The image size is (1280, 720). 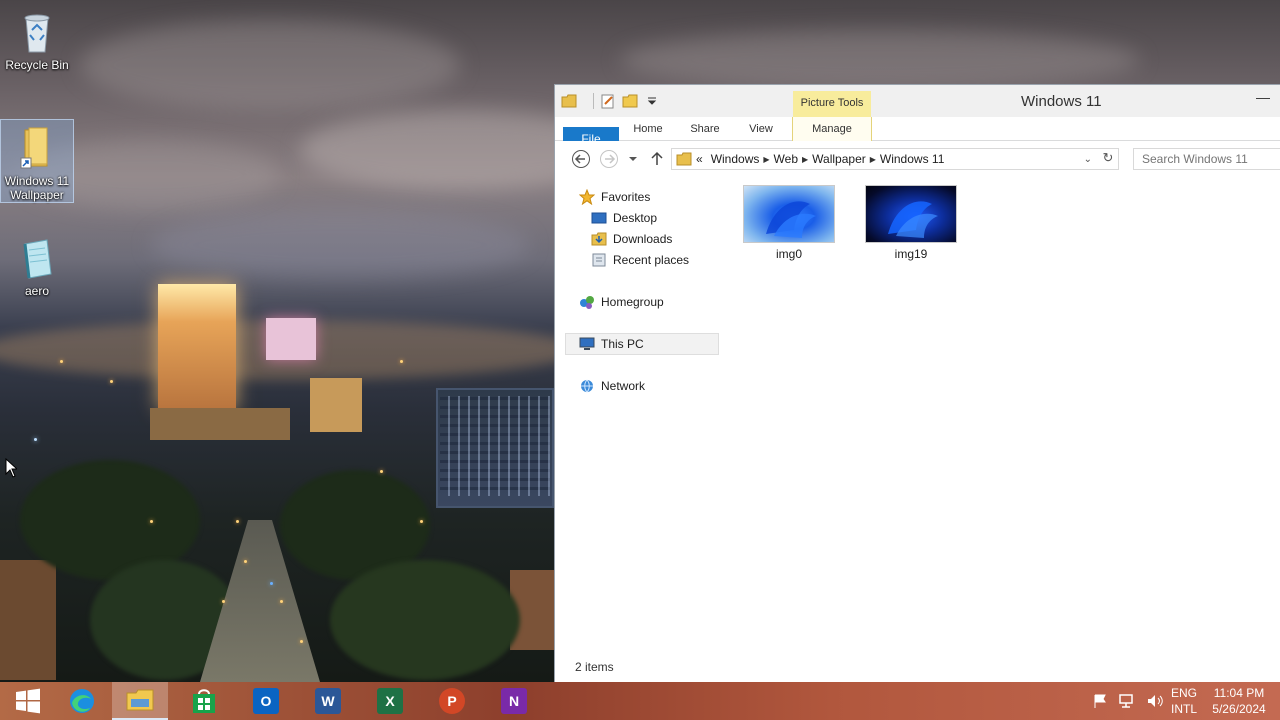 I want to click on taskbar-powerpoint: P, so click(x=452, y=701).